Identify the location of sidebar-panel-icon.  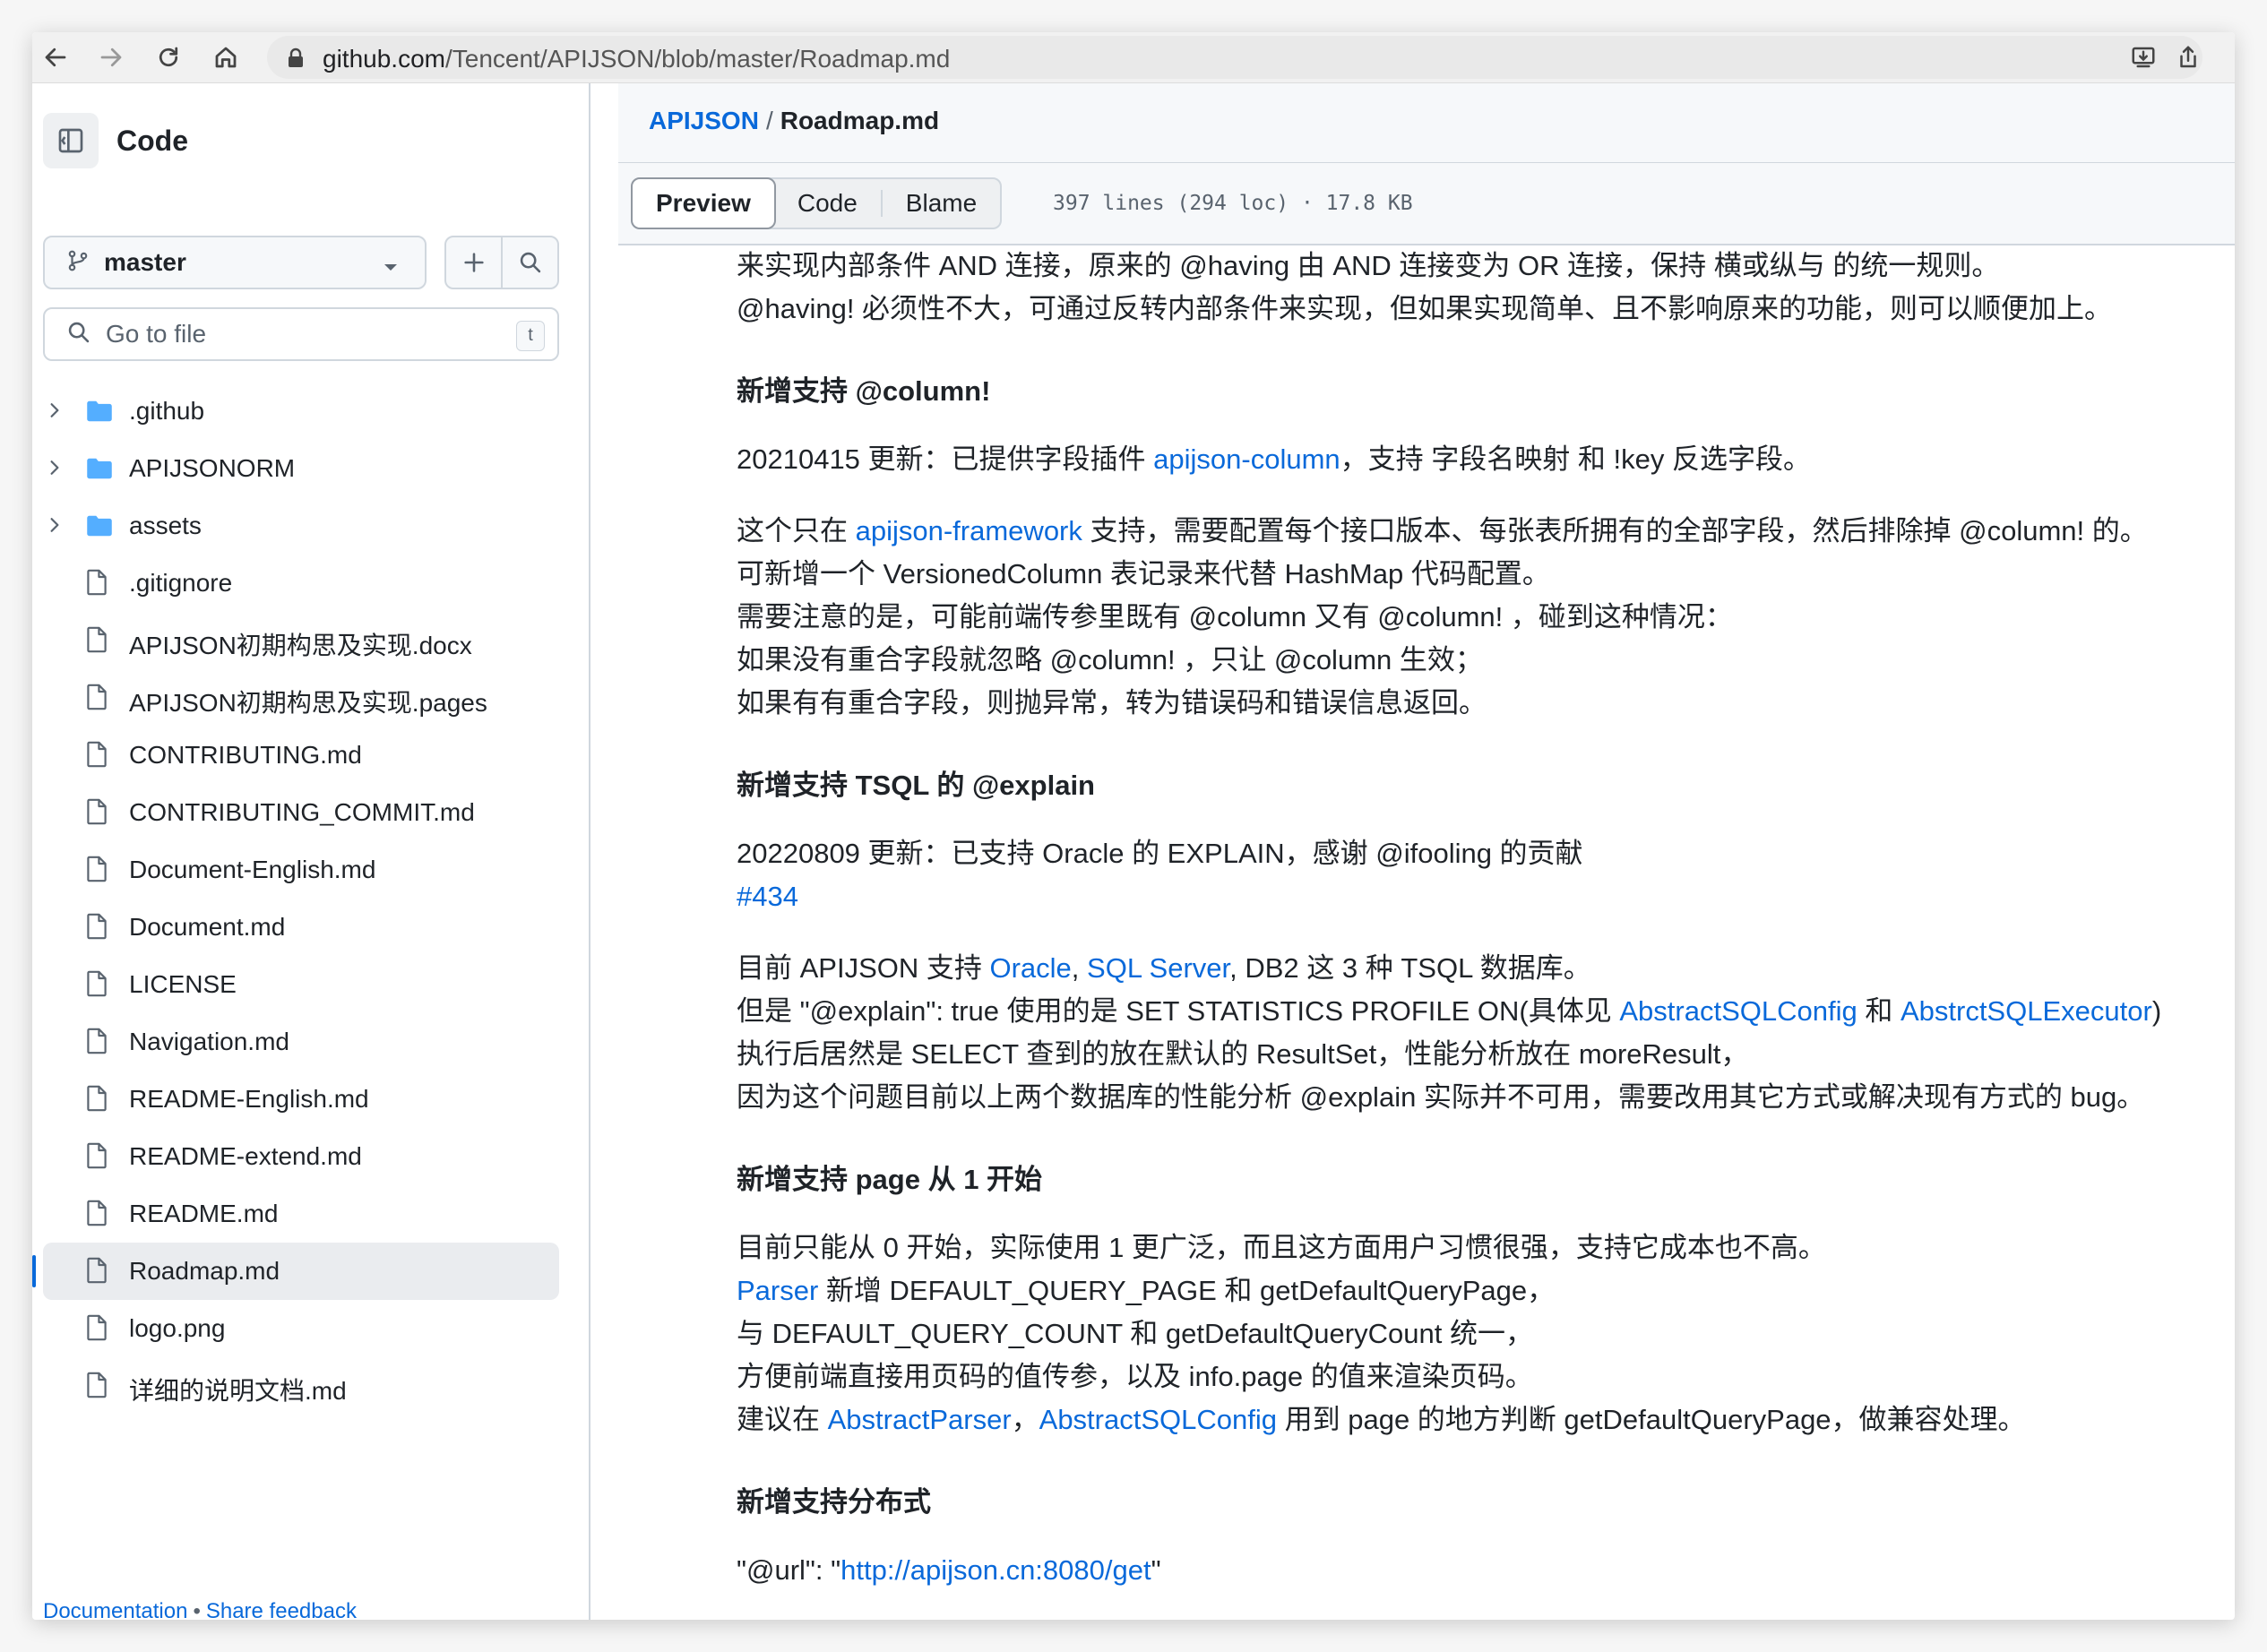
(70, 140).